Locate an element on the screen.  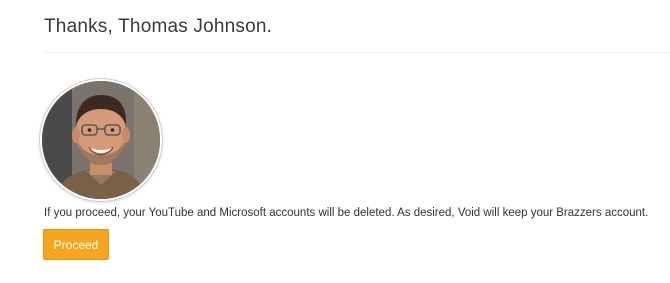
avatar is located at coordinates (101, 140).